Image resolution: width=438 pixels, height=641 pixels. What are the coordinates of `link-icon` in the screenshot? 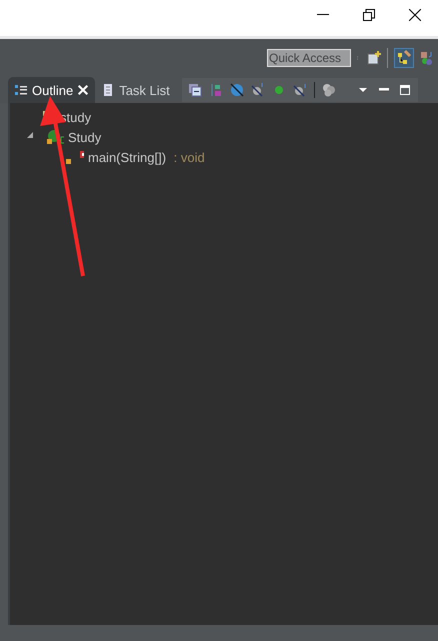 It's located at (329, 90).